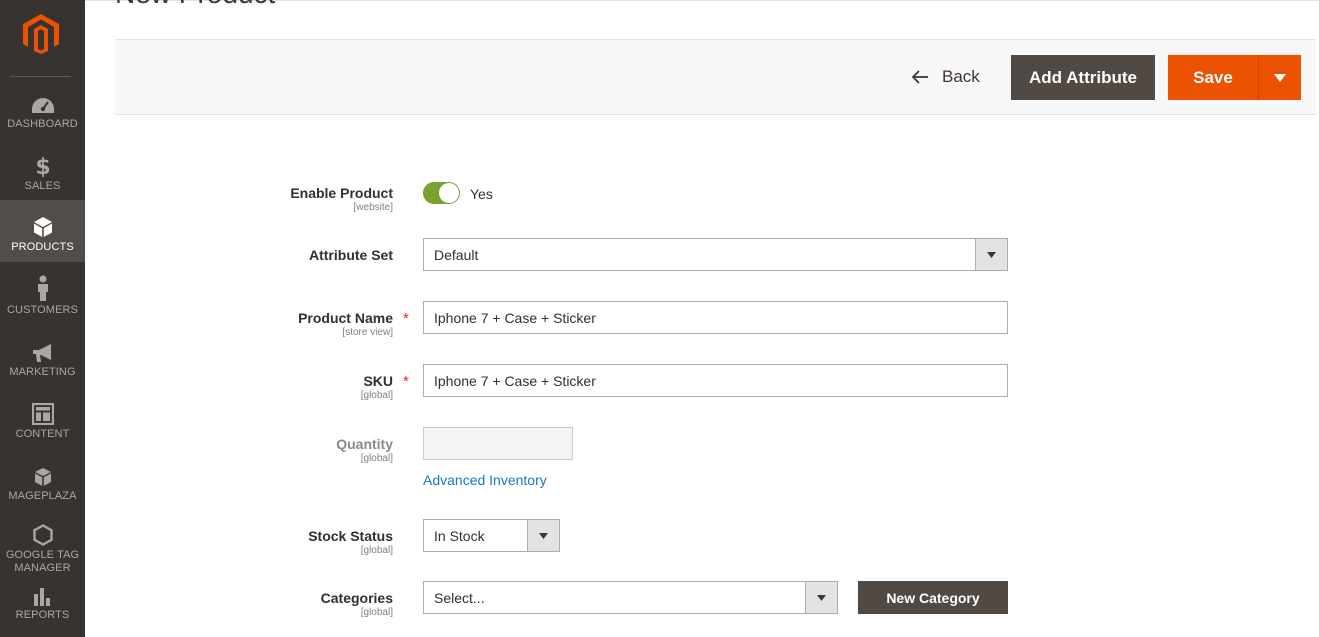  What do you see at coordinates (378, 381) in the screenshot?
I see `sku-label: SKU` at bounding box center [378, 381].